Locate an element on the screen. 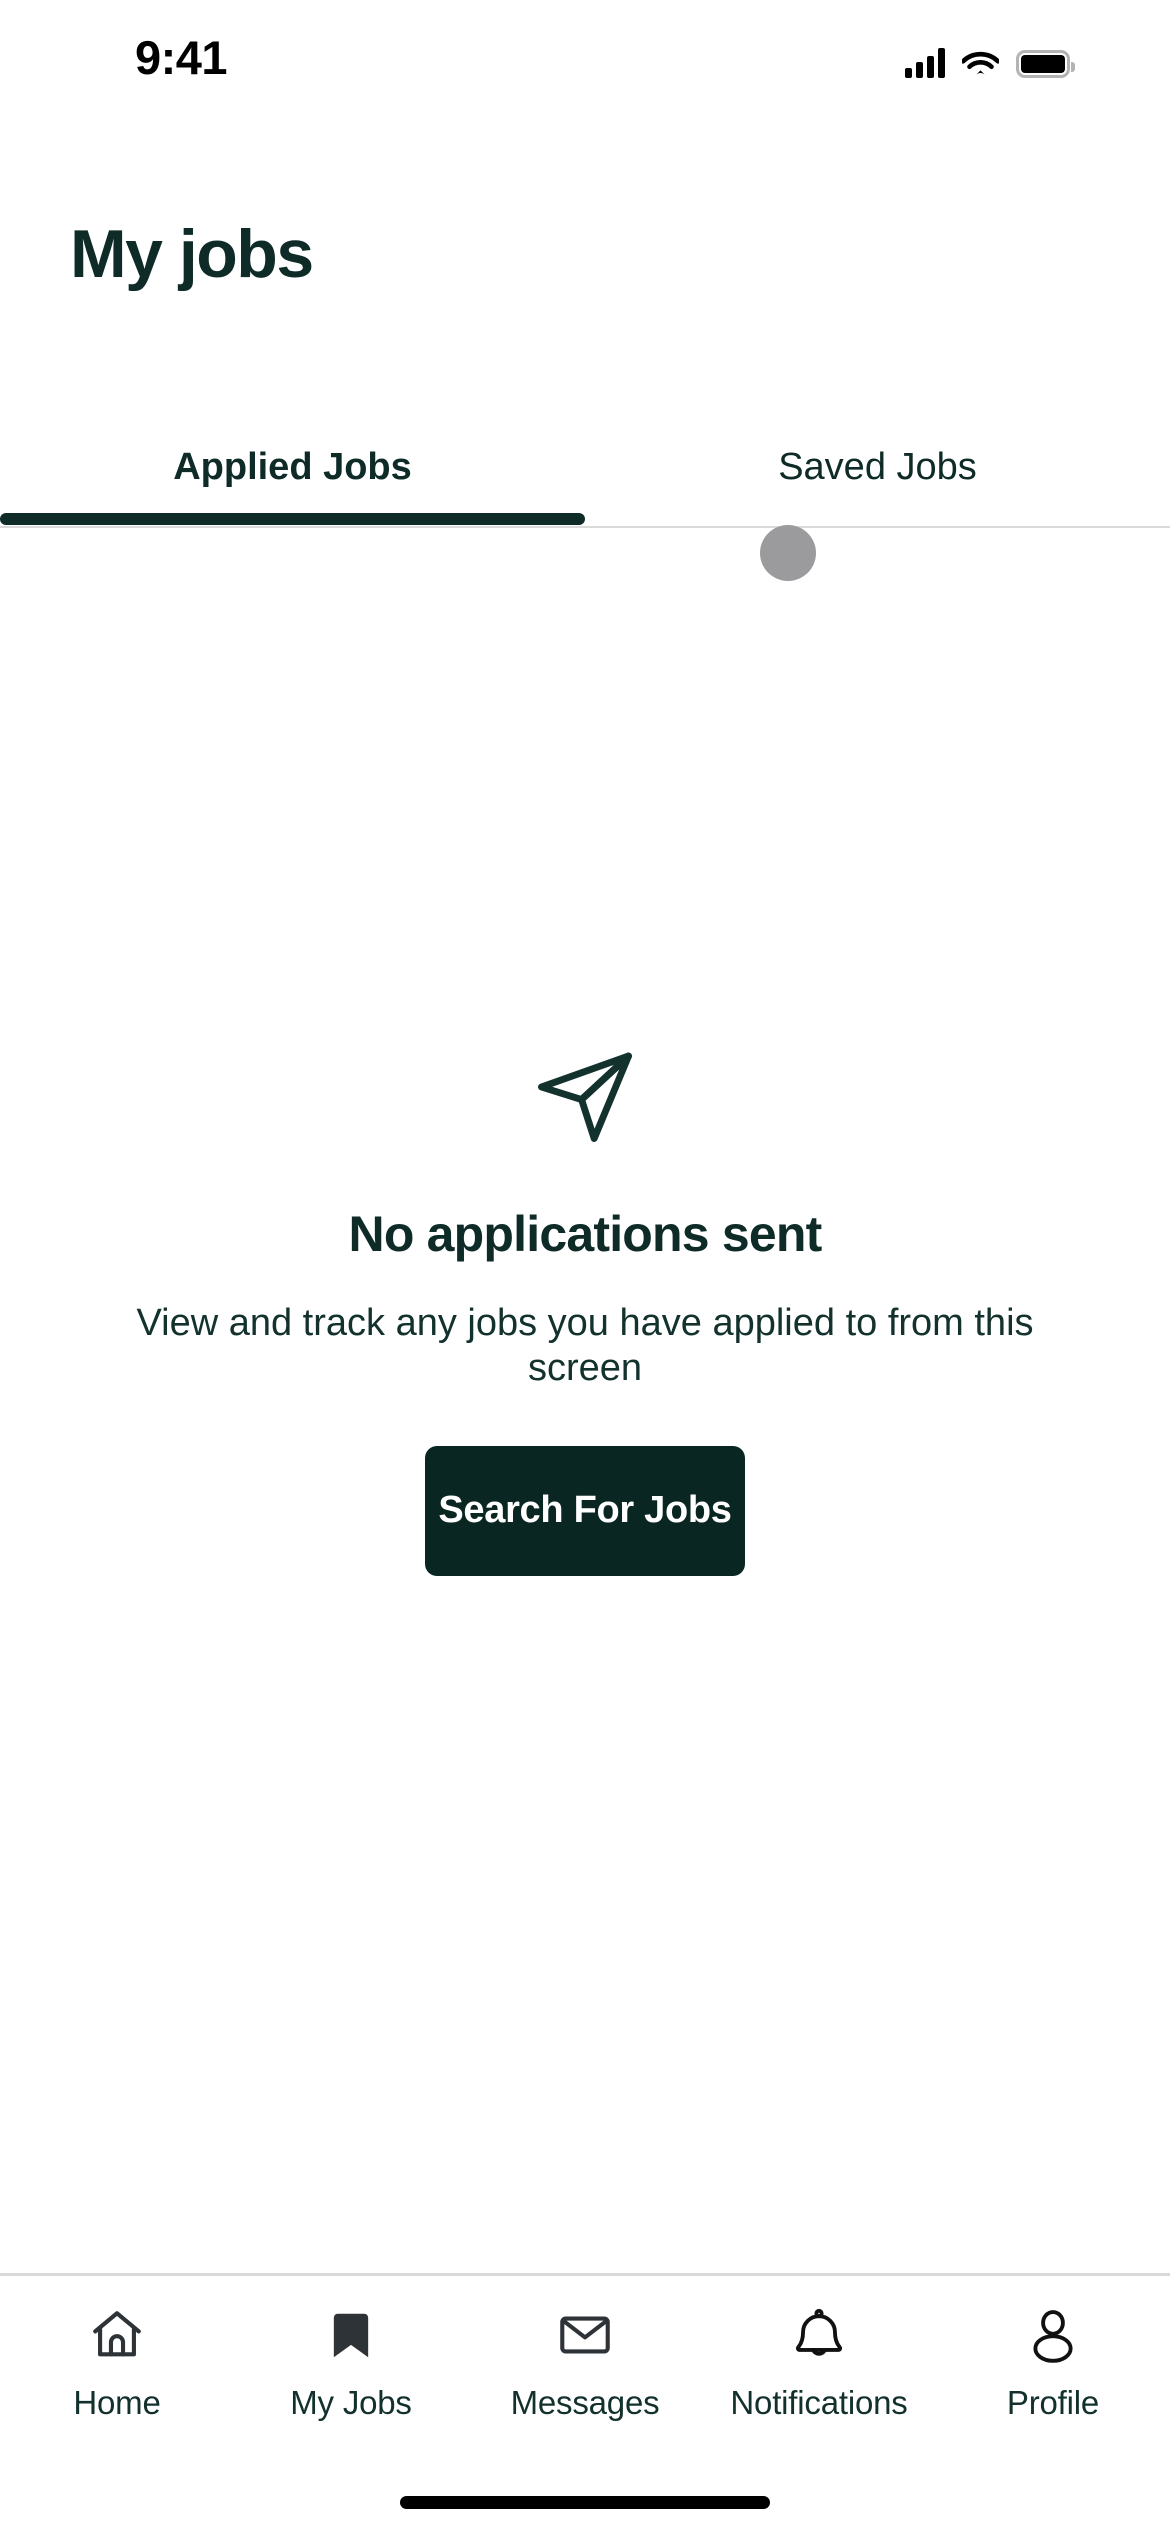 This screenshot has width=1170, height=2532. nav-item-my-jobs-label: My Jobs is located at coordinates (351, 2402).